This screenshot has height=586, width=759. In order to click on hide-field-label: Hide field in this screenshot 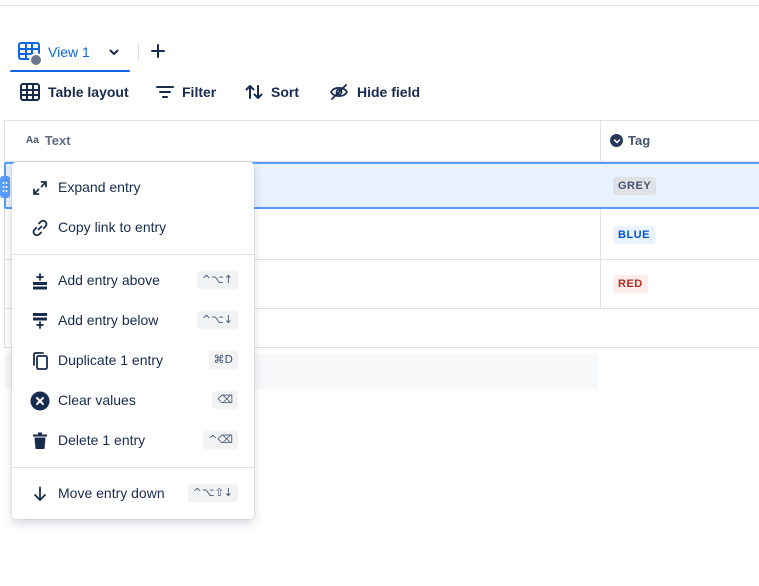, I will do `click(389, 92)`.